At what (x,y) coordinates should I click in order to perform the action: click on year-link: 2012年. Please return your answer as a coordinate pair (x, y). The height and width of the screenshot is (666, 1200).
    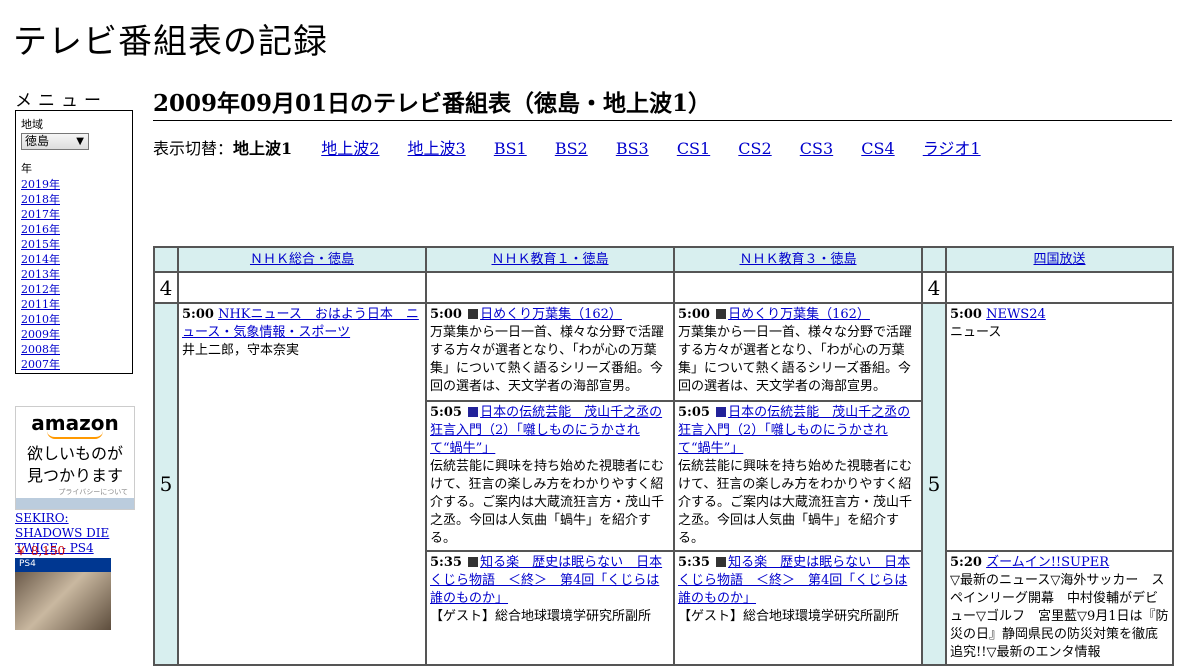
    Looking at the image, I should click on (40, 289).